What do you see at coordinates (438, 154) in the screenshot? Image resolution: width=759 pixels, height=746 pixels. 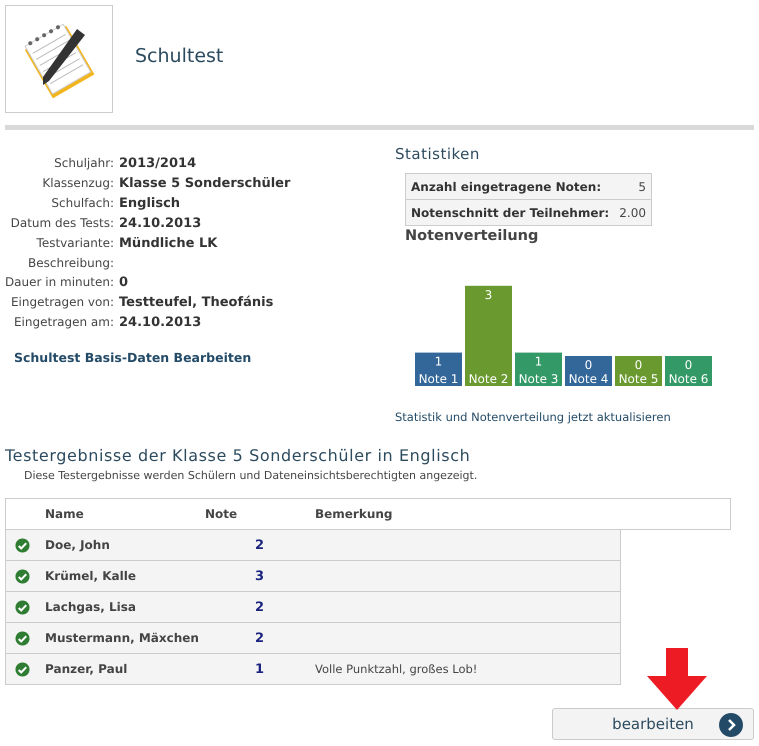 I see `section-title: Statistiken` at bounding box center [438, 154].